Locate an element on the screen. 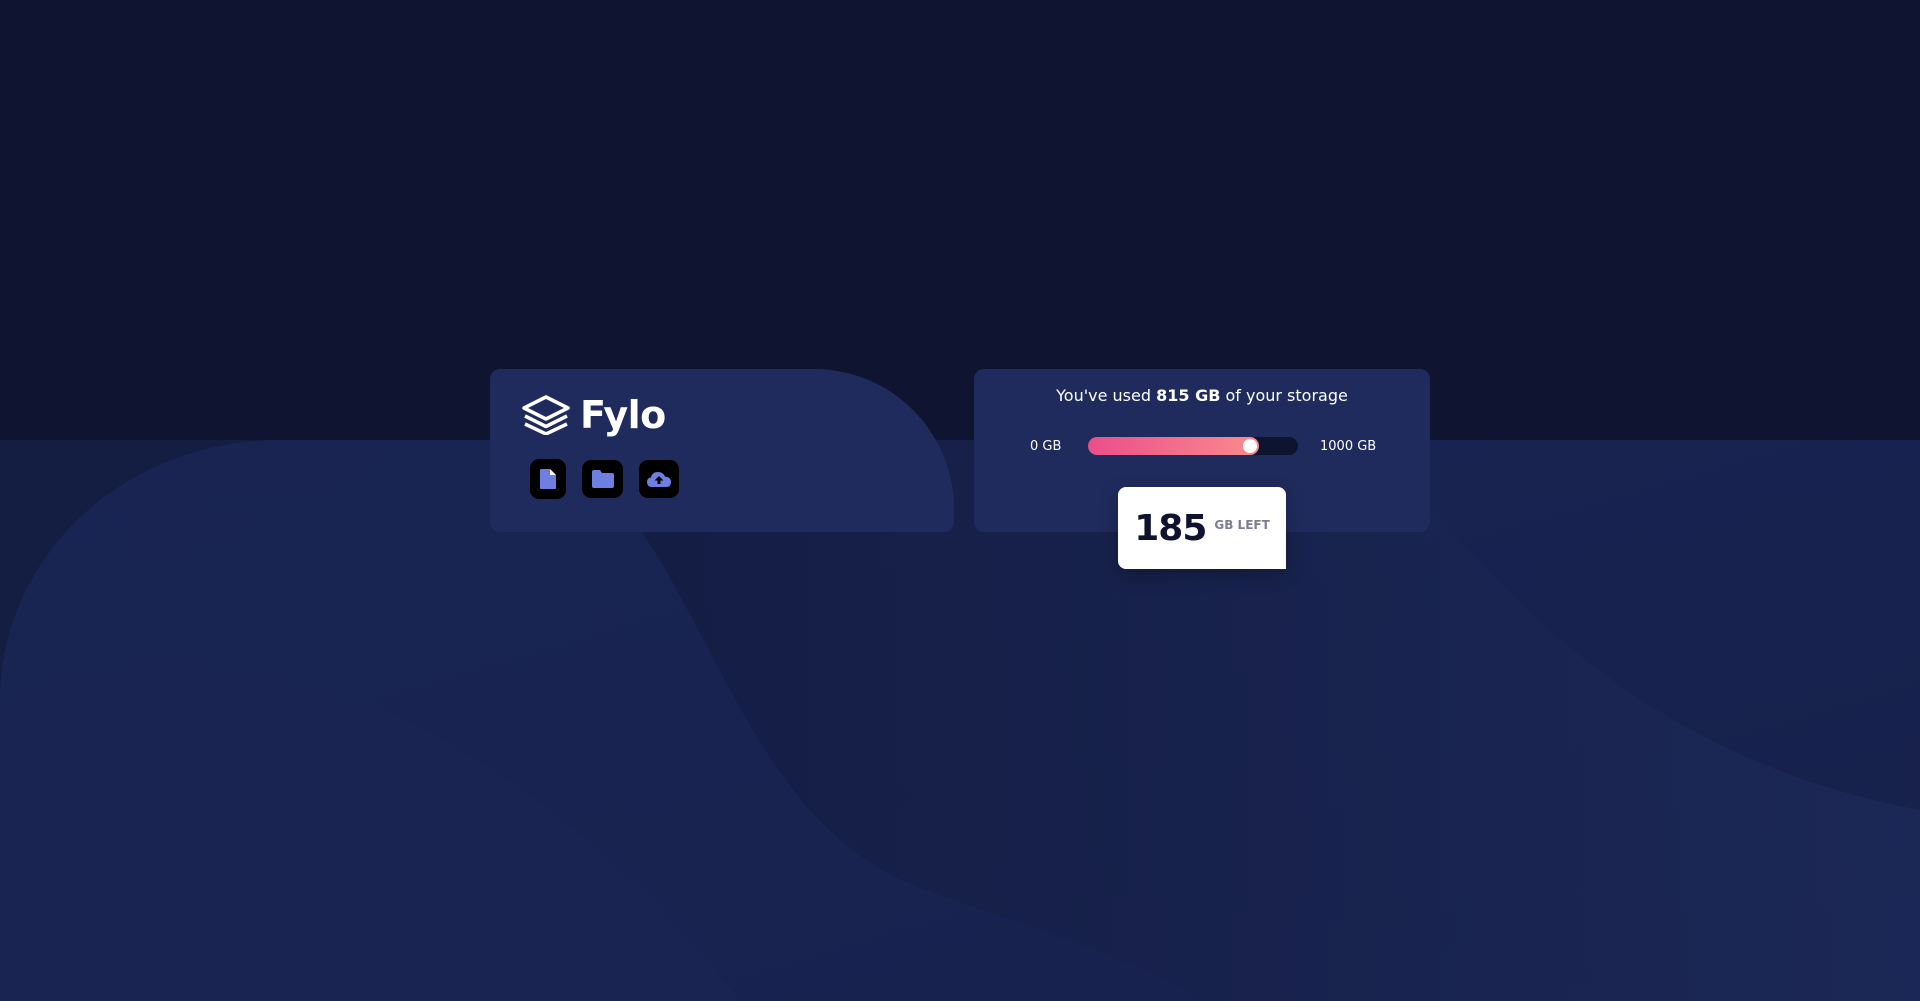  usage-text: You've used 815 GB of your storage is located at coordinates (1202, 395).